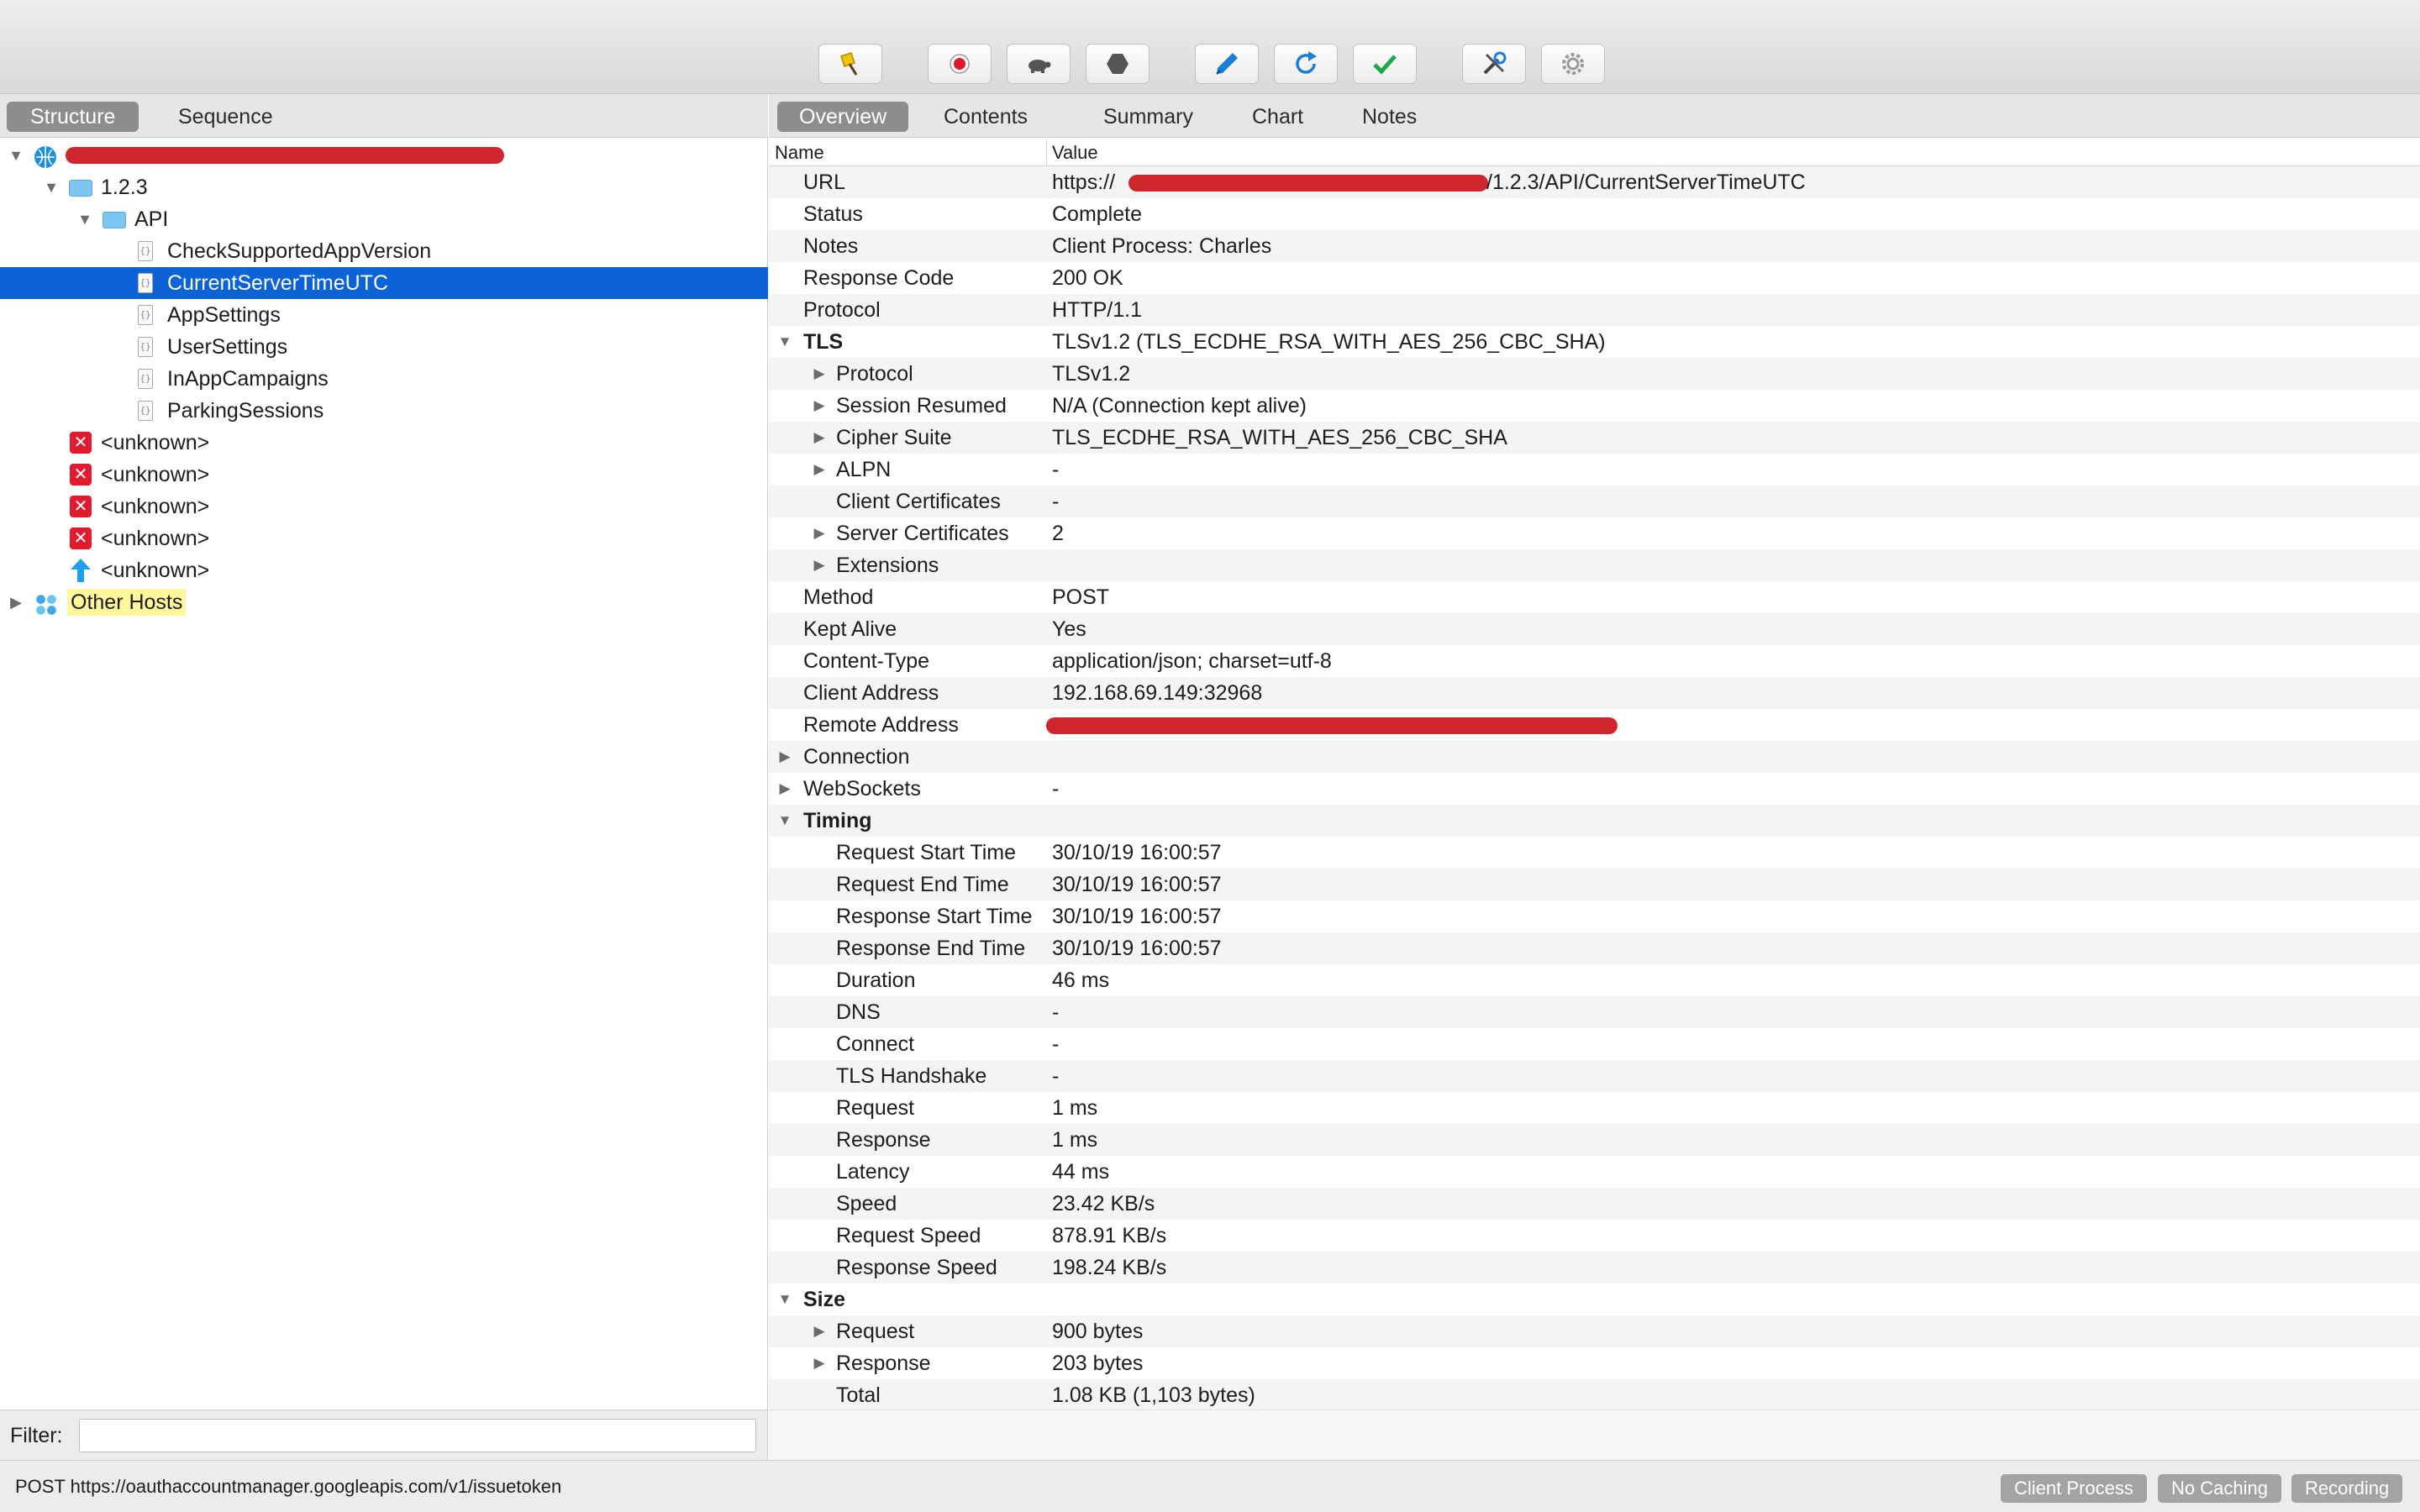  I want to click on validate-button, so click(1385, 64).